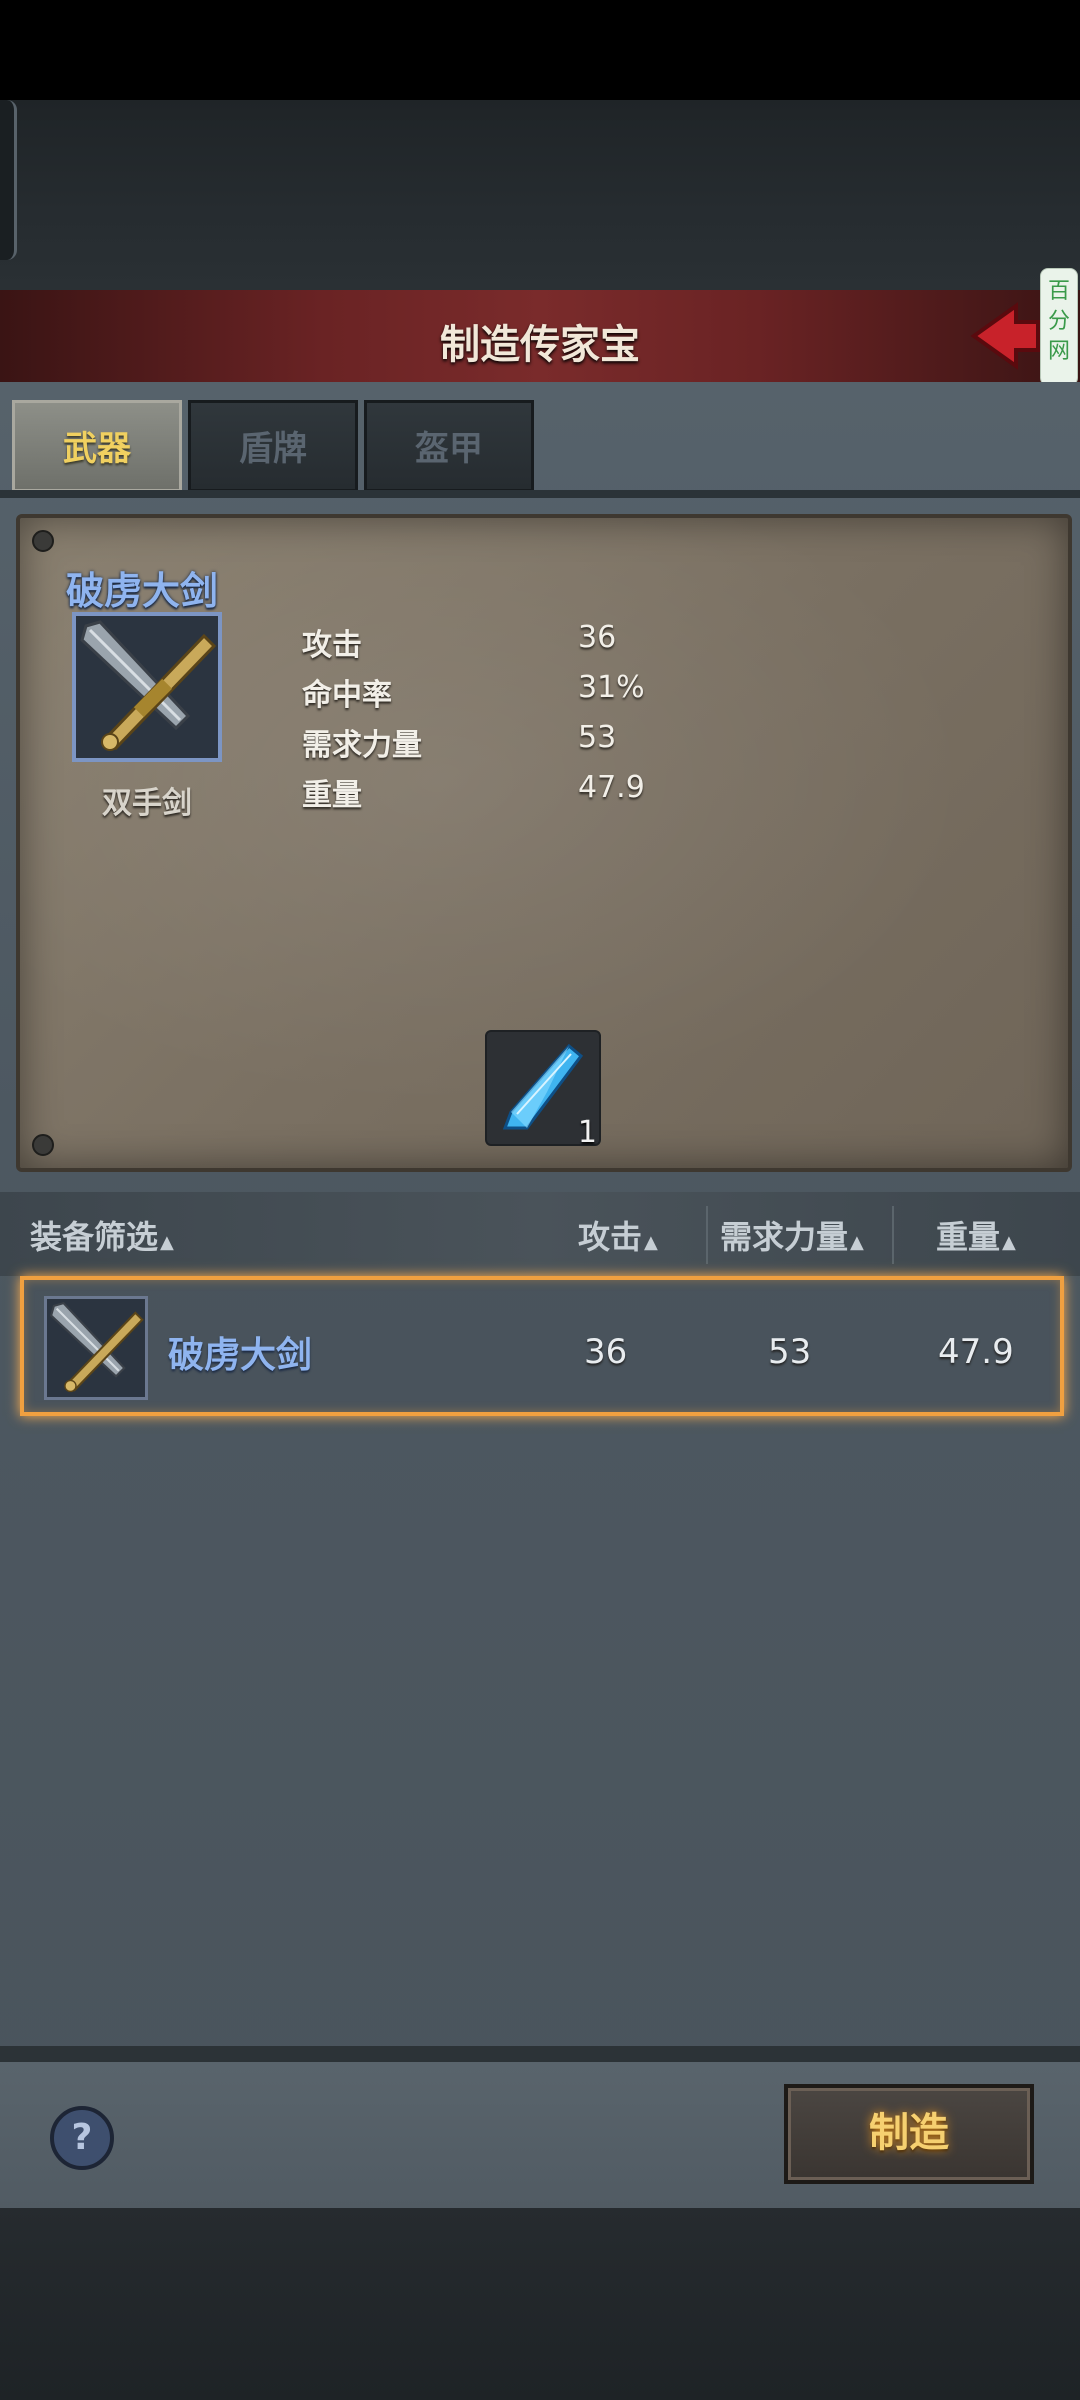  I want to click on stat-label: 攻击, so click(332, 645).